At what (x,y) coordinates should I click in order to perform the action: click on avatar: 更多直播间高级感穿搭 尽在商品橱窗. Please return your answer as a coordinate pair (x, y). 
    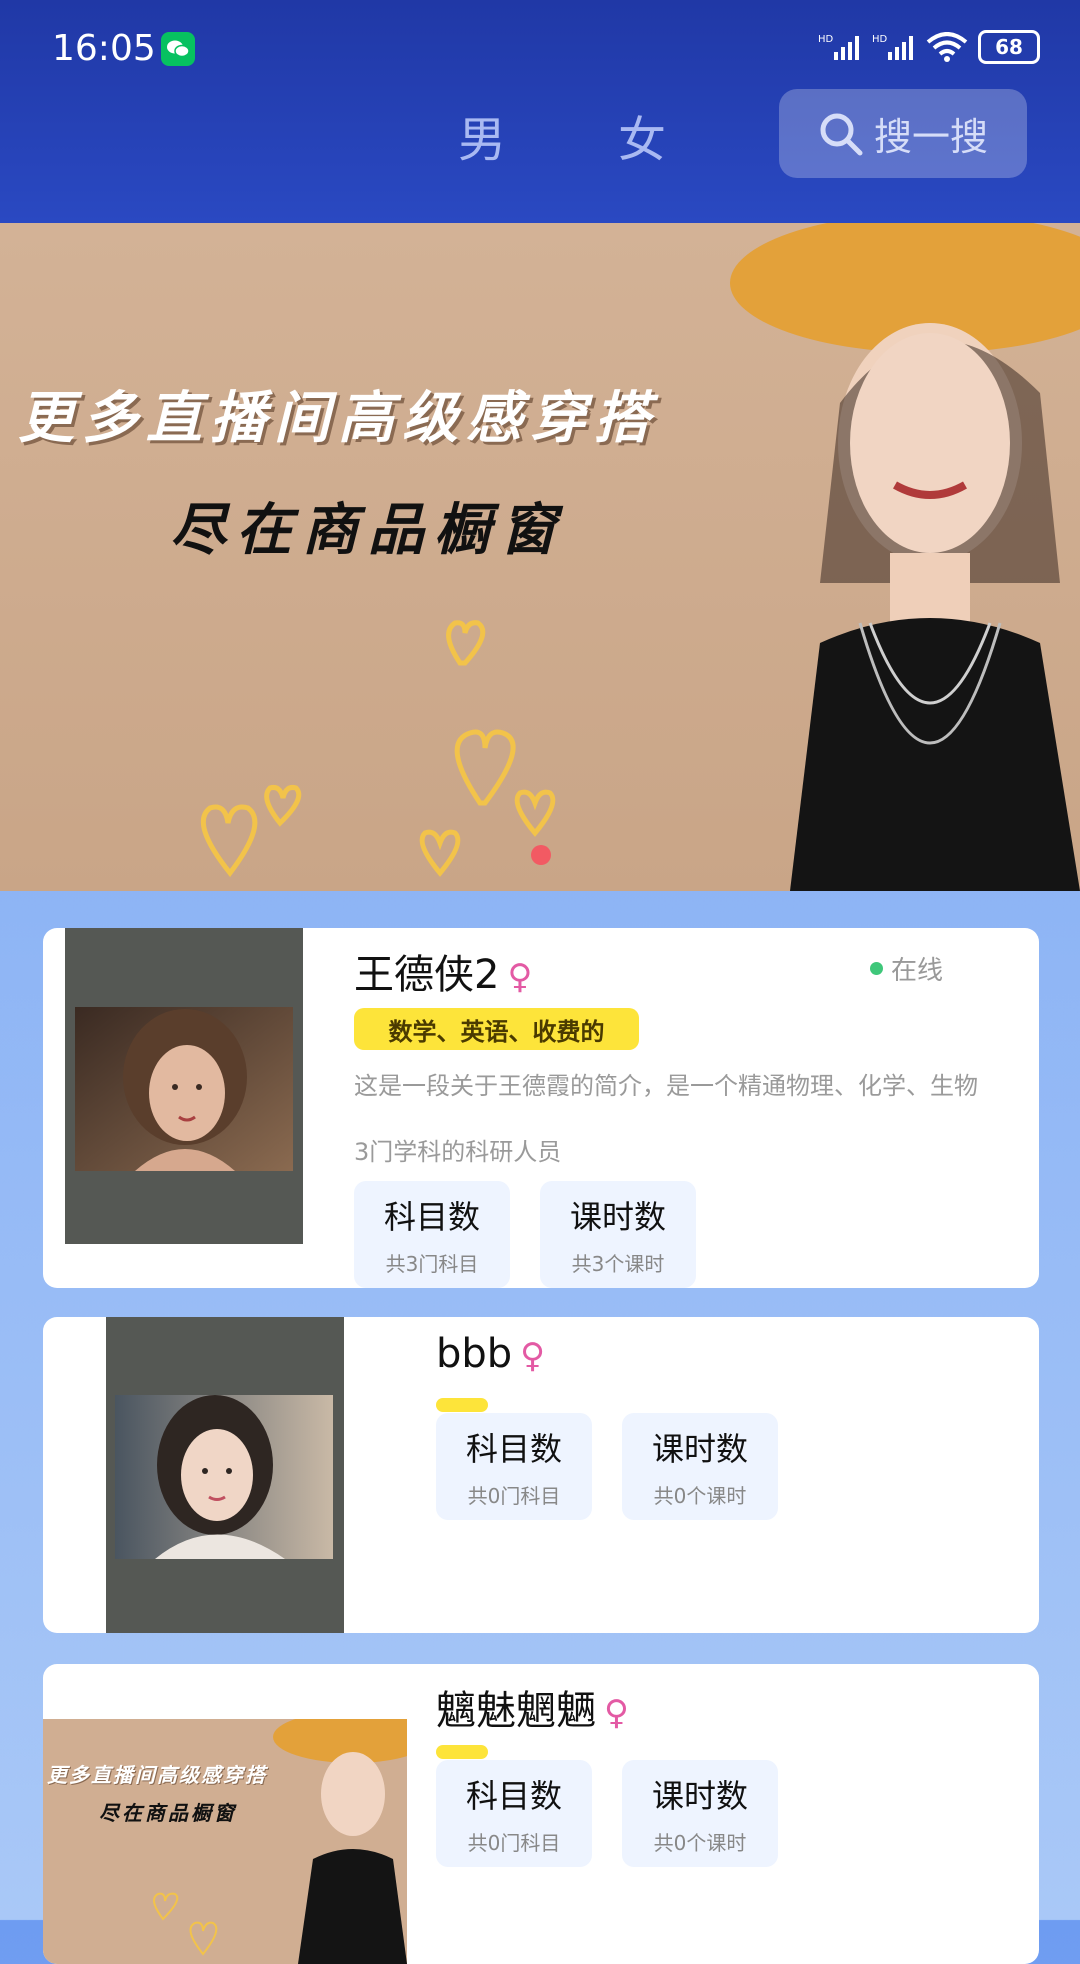
    Looking at the image, I should click on (225, 1841).